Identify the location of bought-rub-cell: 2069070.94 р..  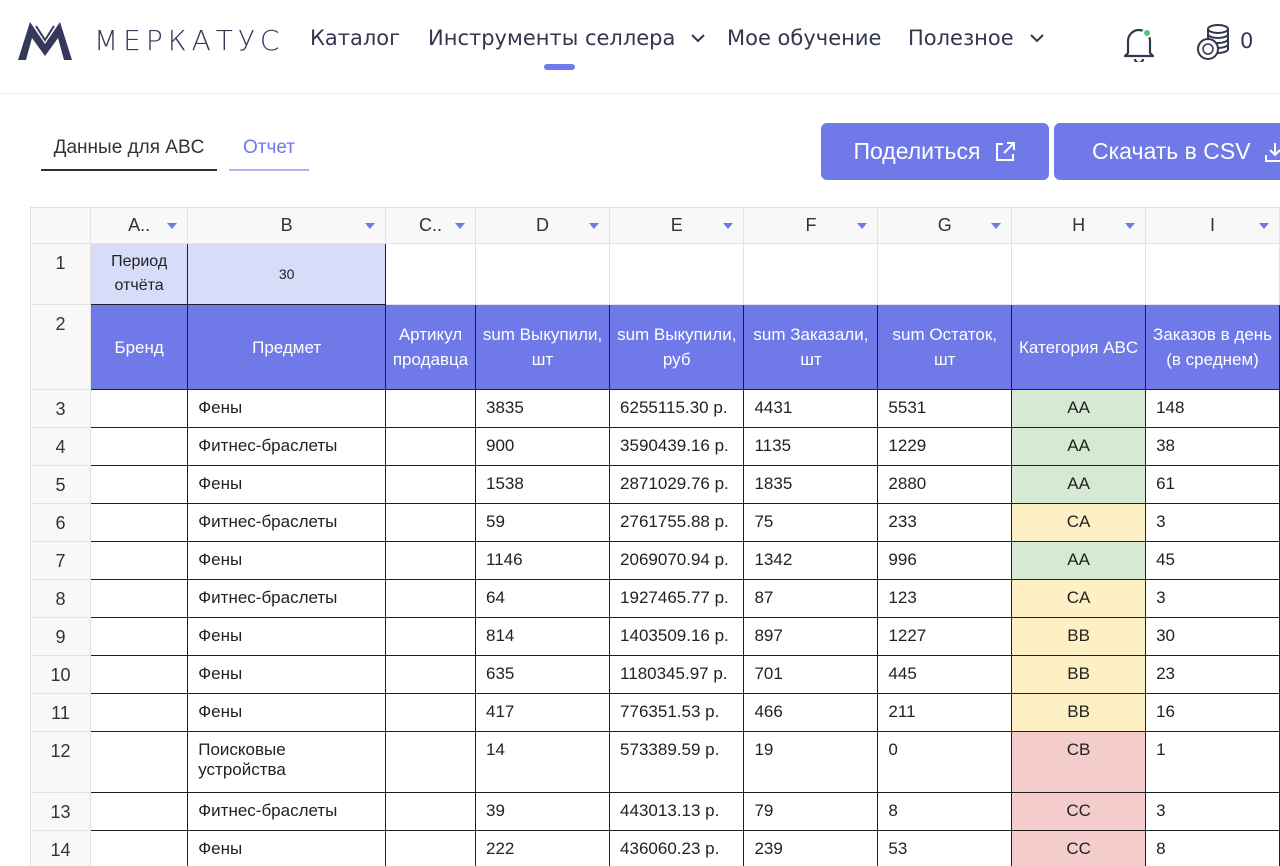
(677, 560).